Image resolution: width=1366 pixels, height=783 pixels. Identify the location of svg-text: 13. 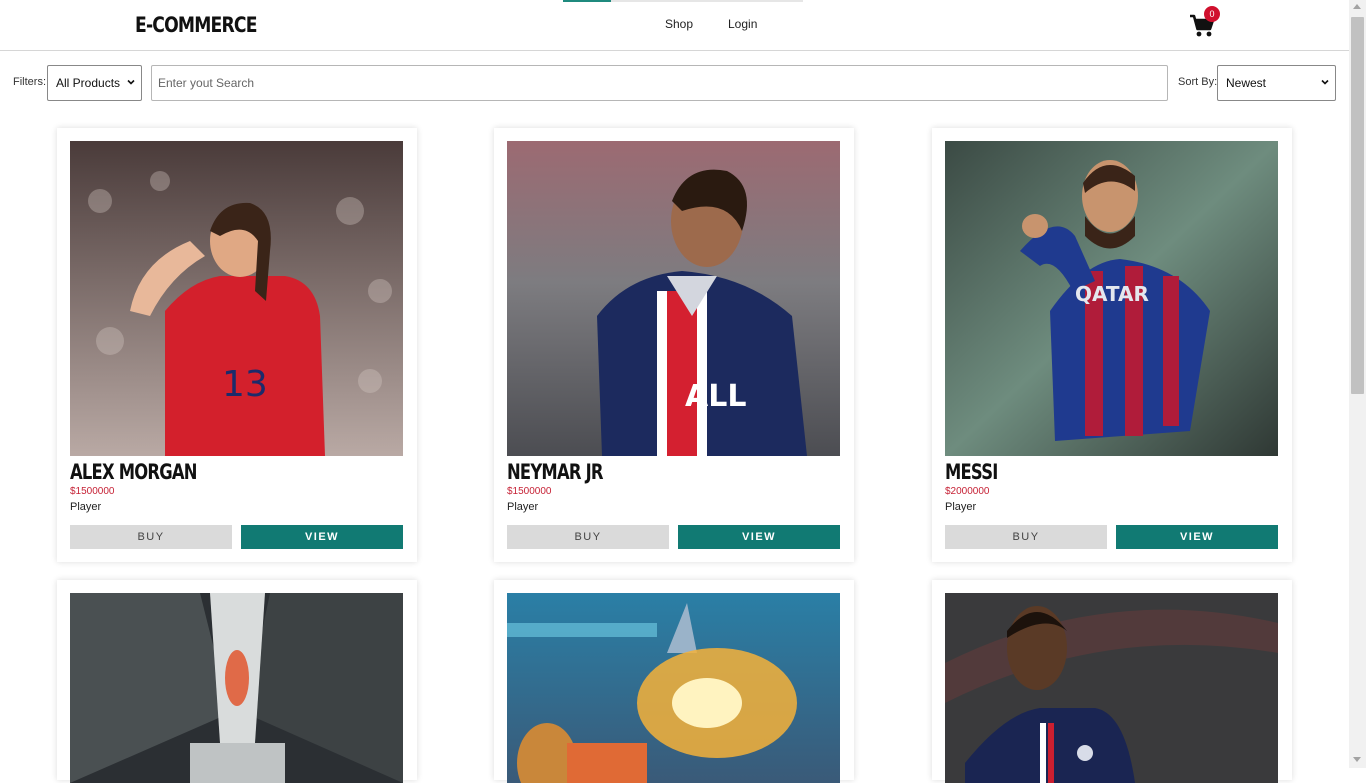
(245, 384).